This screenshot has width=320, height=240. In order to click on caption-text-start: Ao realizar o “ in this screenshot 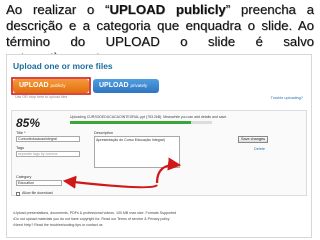, I will do `click(58, 9)`.